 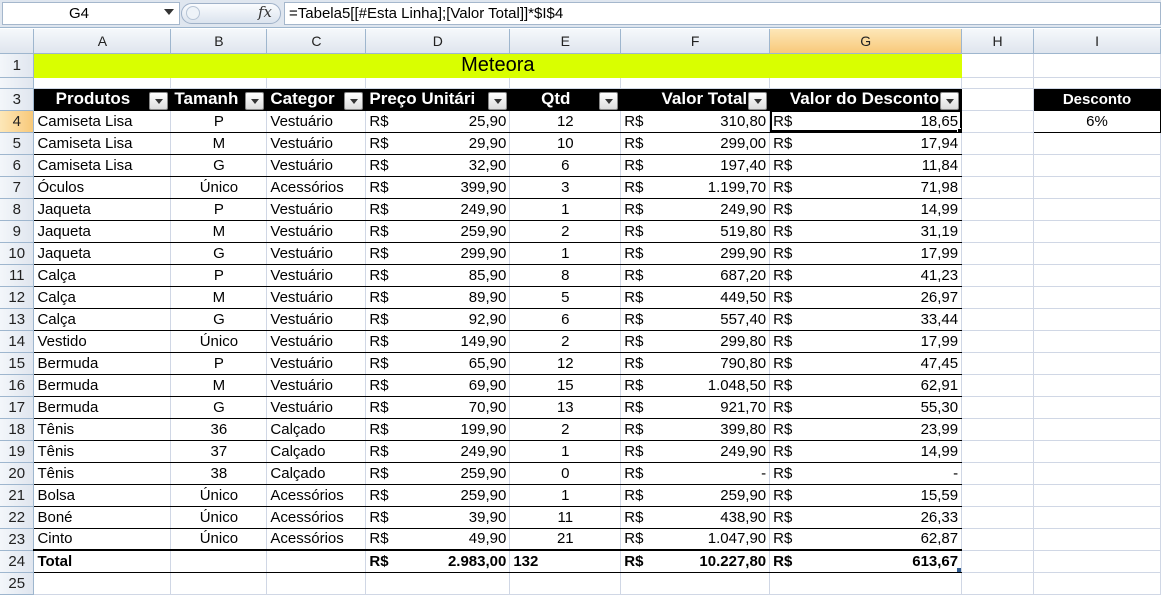 I want to click on row-header-13: 13, so click(x=17, y=319).